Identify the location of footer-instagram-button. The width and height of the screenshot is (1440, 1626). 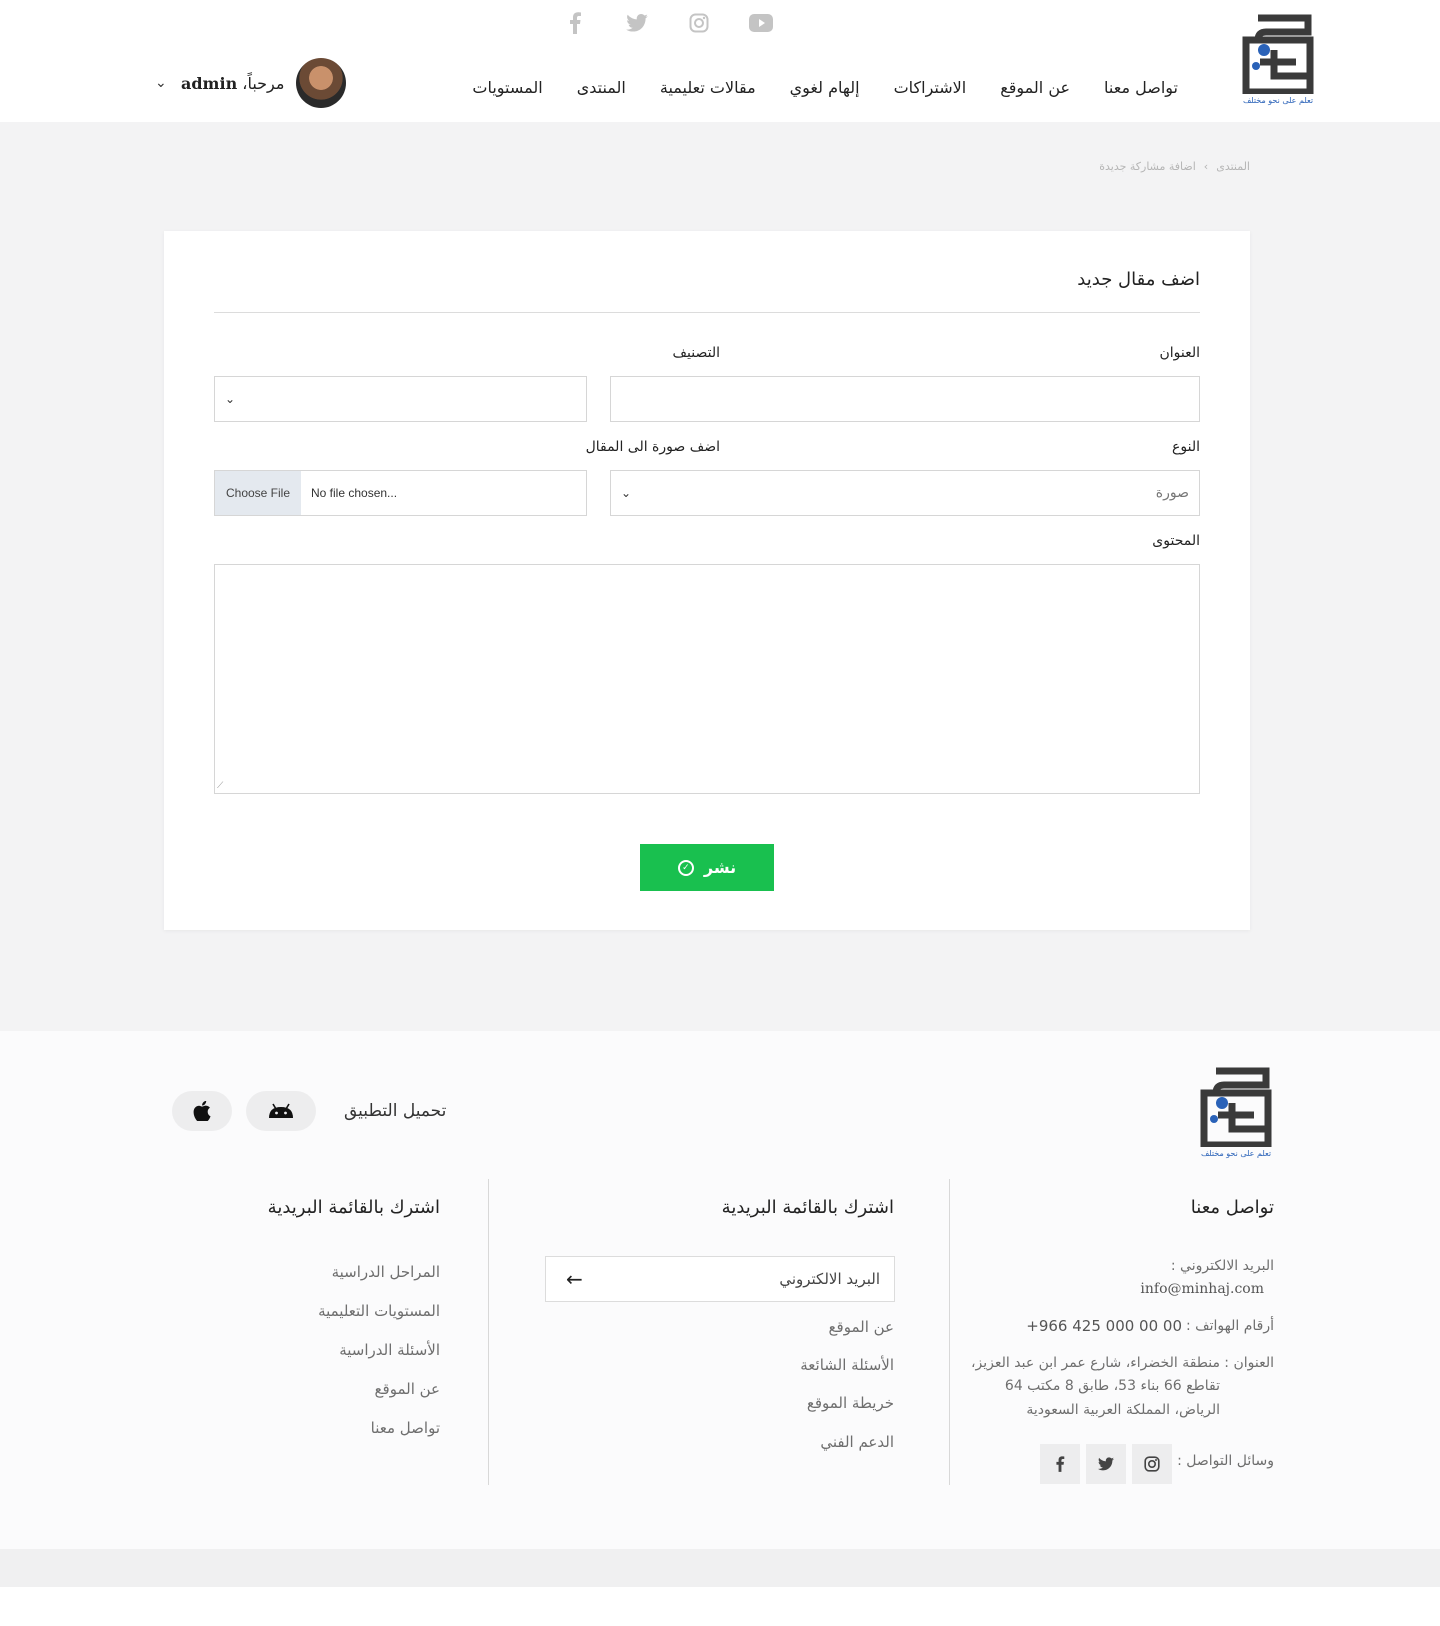
(1152, 1464).